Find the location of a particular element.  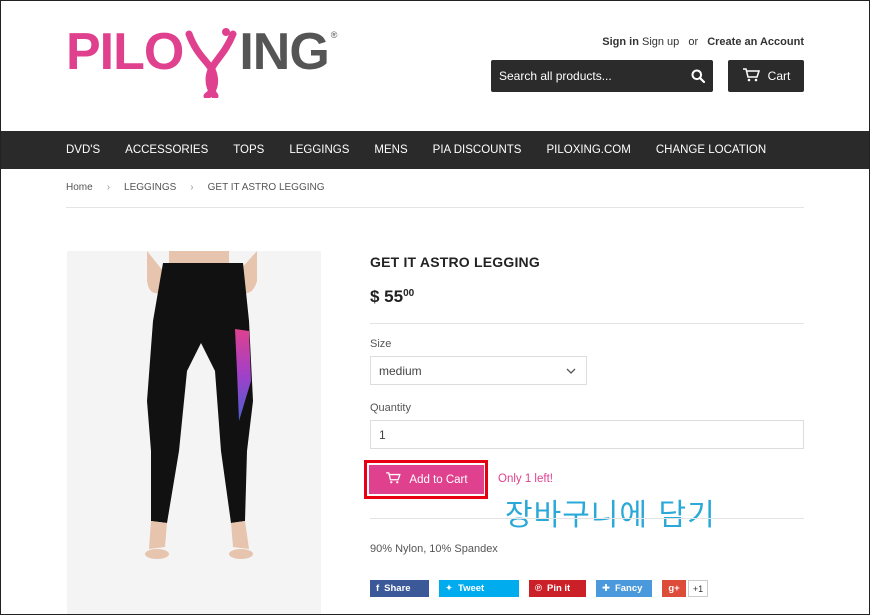

pinterest-share-label: Pin it is located at coordinates (559, 588).